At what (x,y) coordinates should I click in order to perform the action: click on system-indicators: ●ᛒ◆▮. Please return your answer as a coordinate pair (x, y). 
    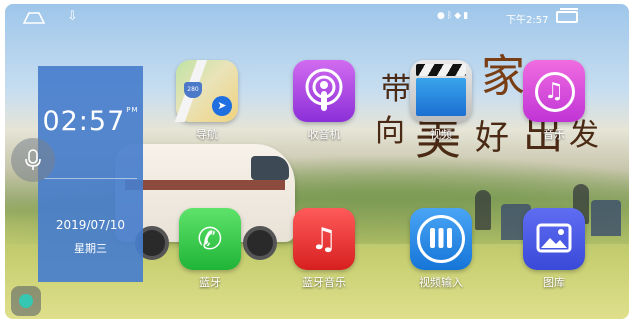
    Looking at the image, I should click on (453, 16).